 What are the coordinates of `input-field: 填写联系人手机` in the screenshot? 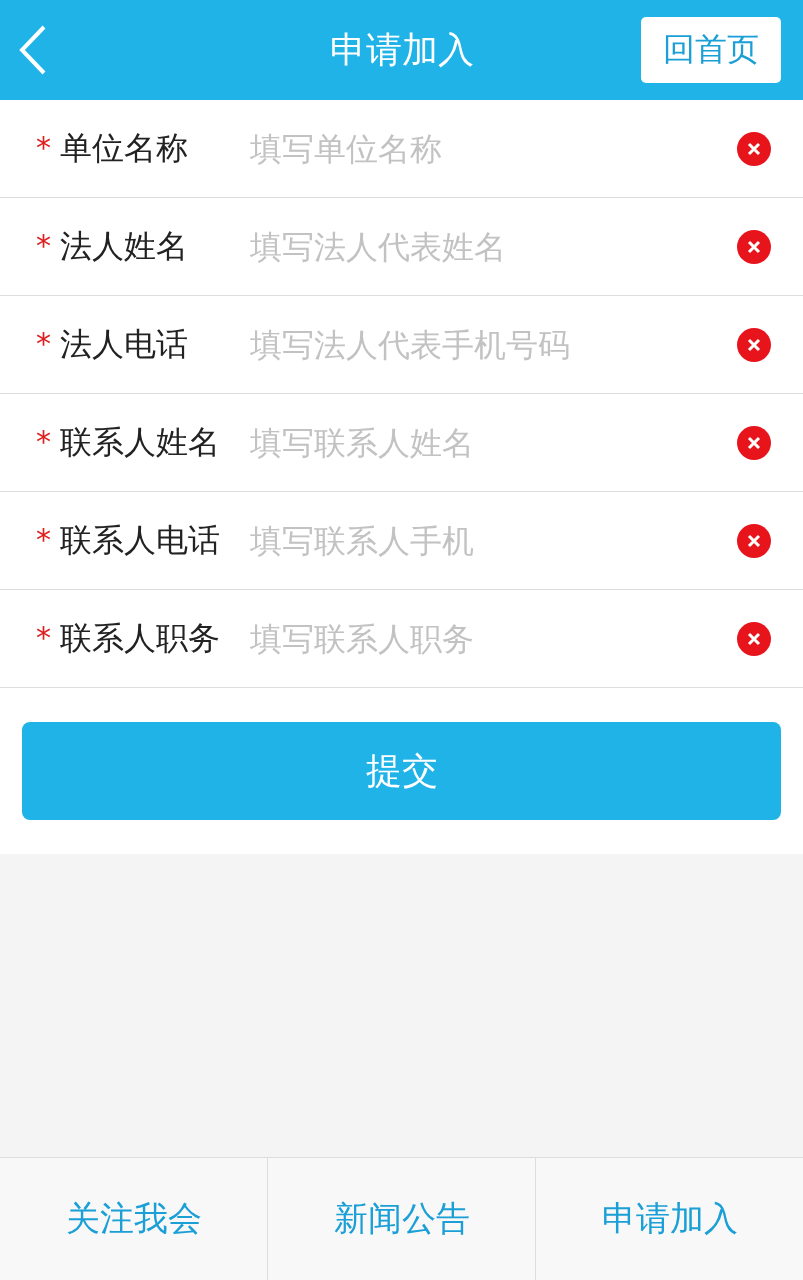 It's located at (492, 540).